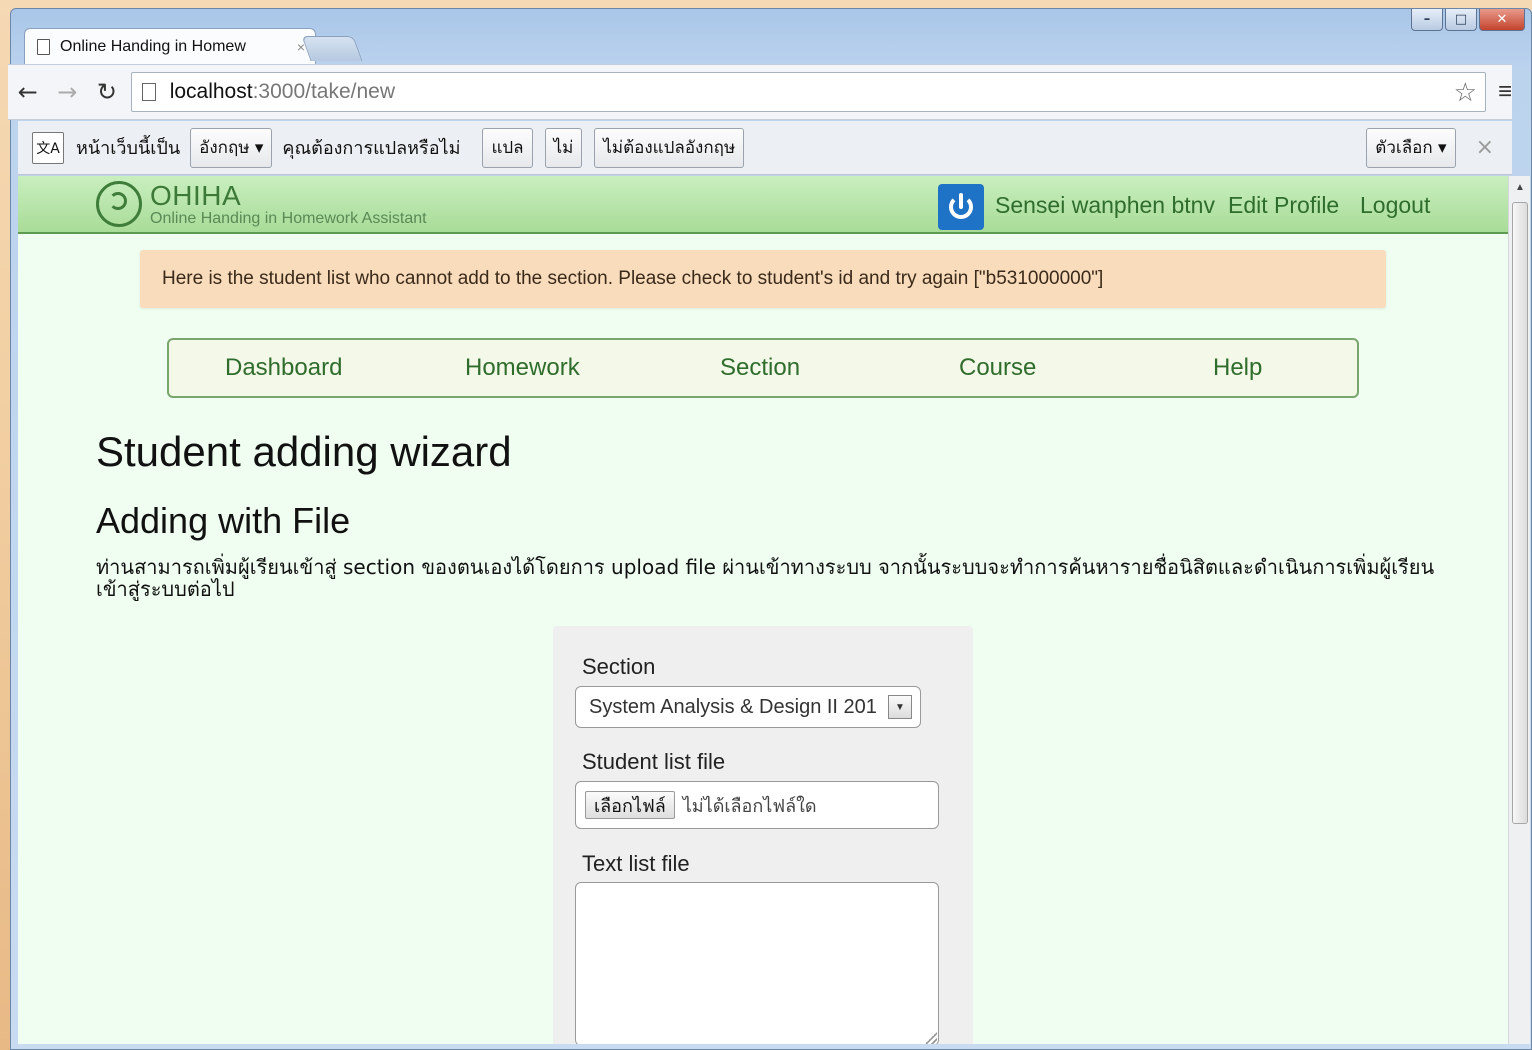 This screenshot has height=1050, width=1532. What do you see at coordinates (288, 218) in the screenshot?
I see `logo-subtitle: Online Handing in Homework Assistant` at bounding box center [288, 218].